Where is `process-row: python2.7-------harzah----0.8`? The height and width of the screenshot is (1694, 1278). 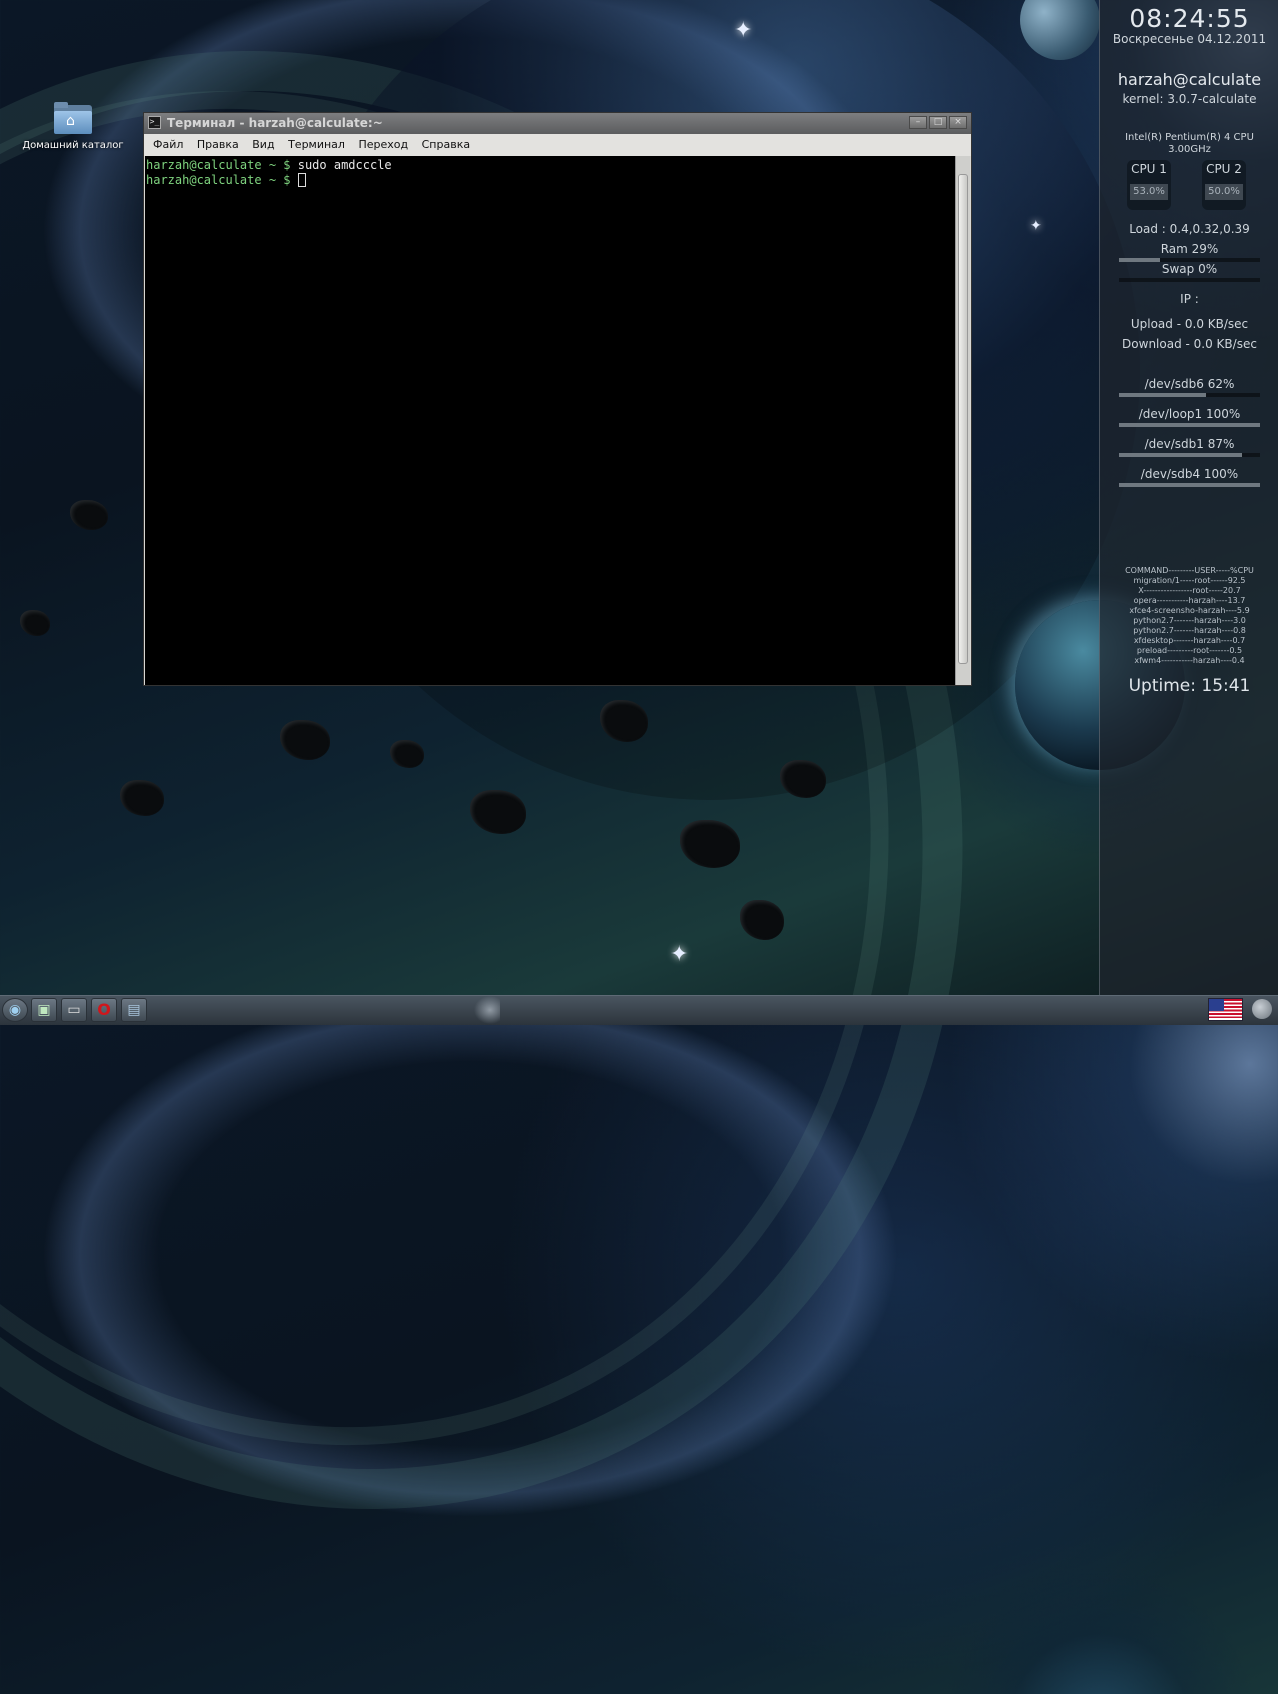 process-row: python2.7-------harzah----0.8 is located at coordinates (1189, 630).